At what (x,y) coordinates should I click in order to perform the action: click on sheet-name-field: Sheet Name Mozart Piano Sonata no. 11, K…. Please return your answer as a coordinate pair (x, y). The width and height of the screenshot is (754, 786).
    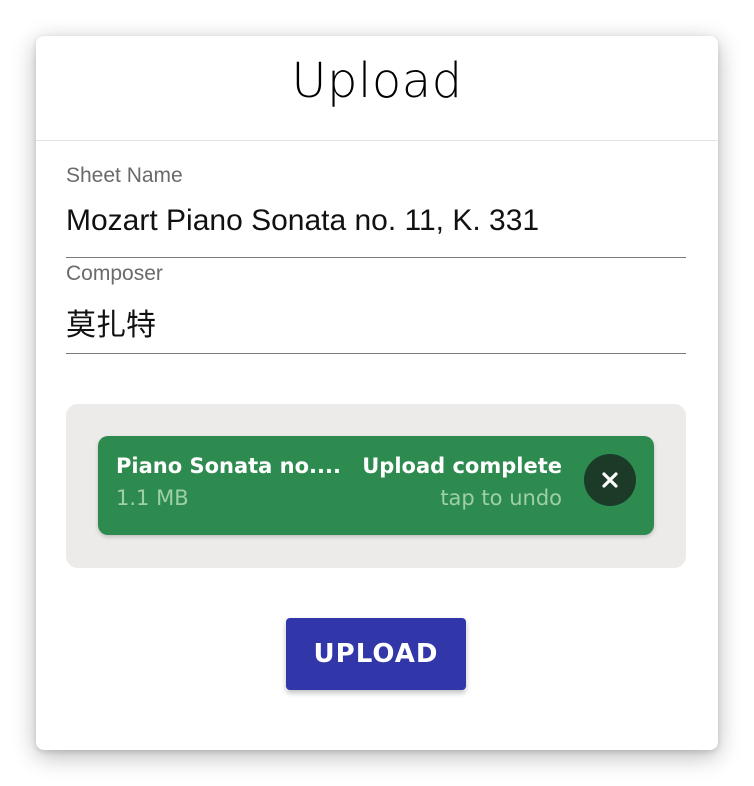
    Looking at the image, I should click on (376, 211).